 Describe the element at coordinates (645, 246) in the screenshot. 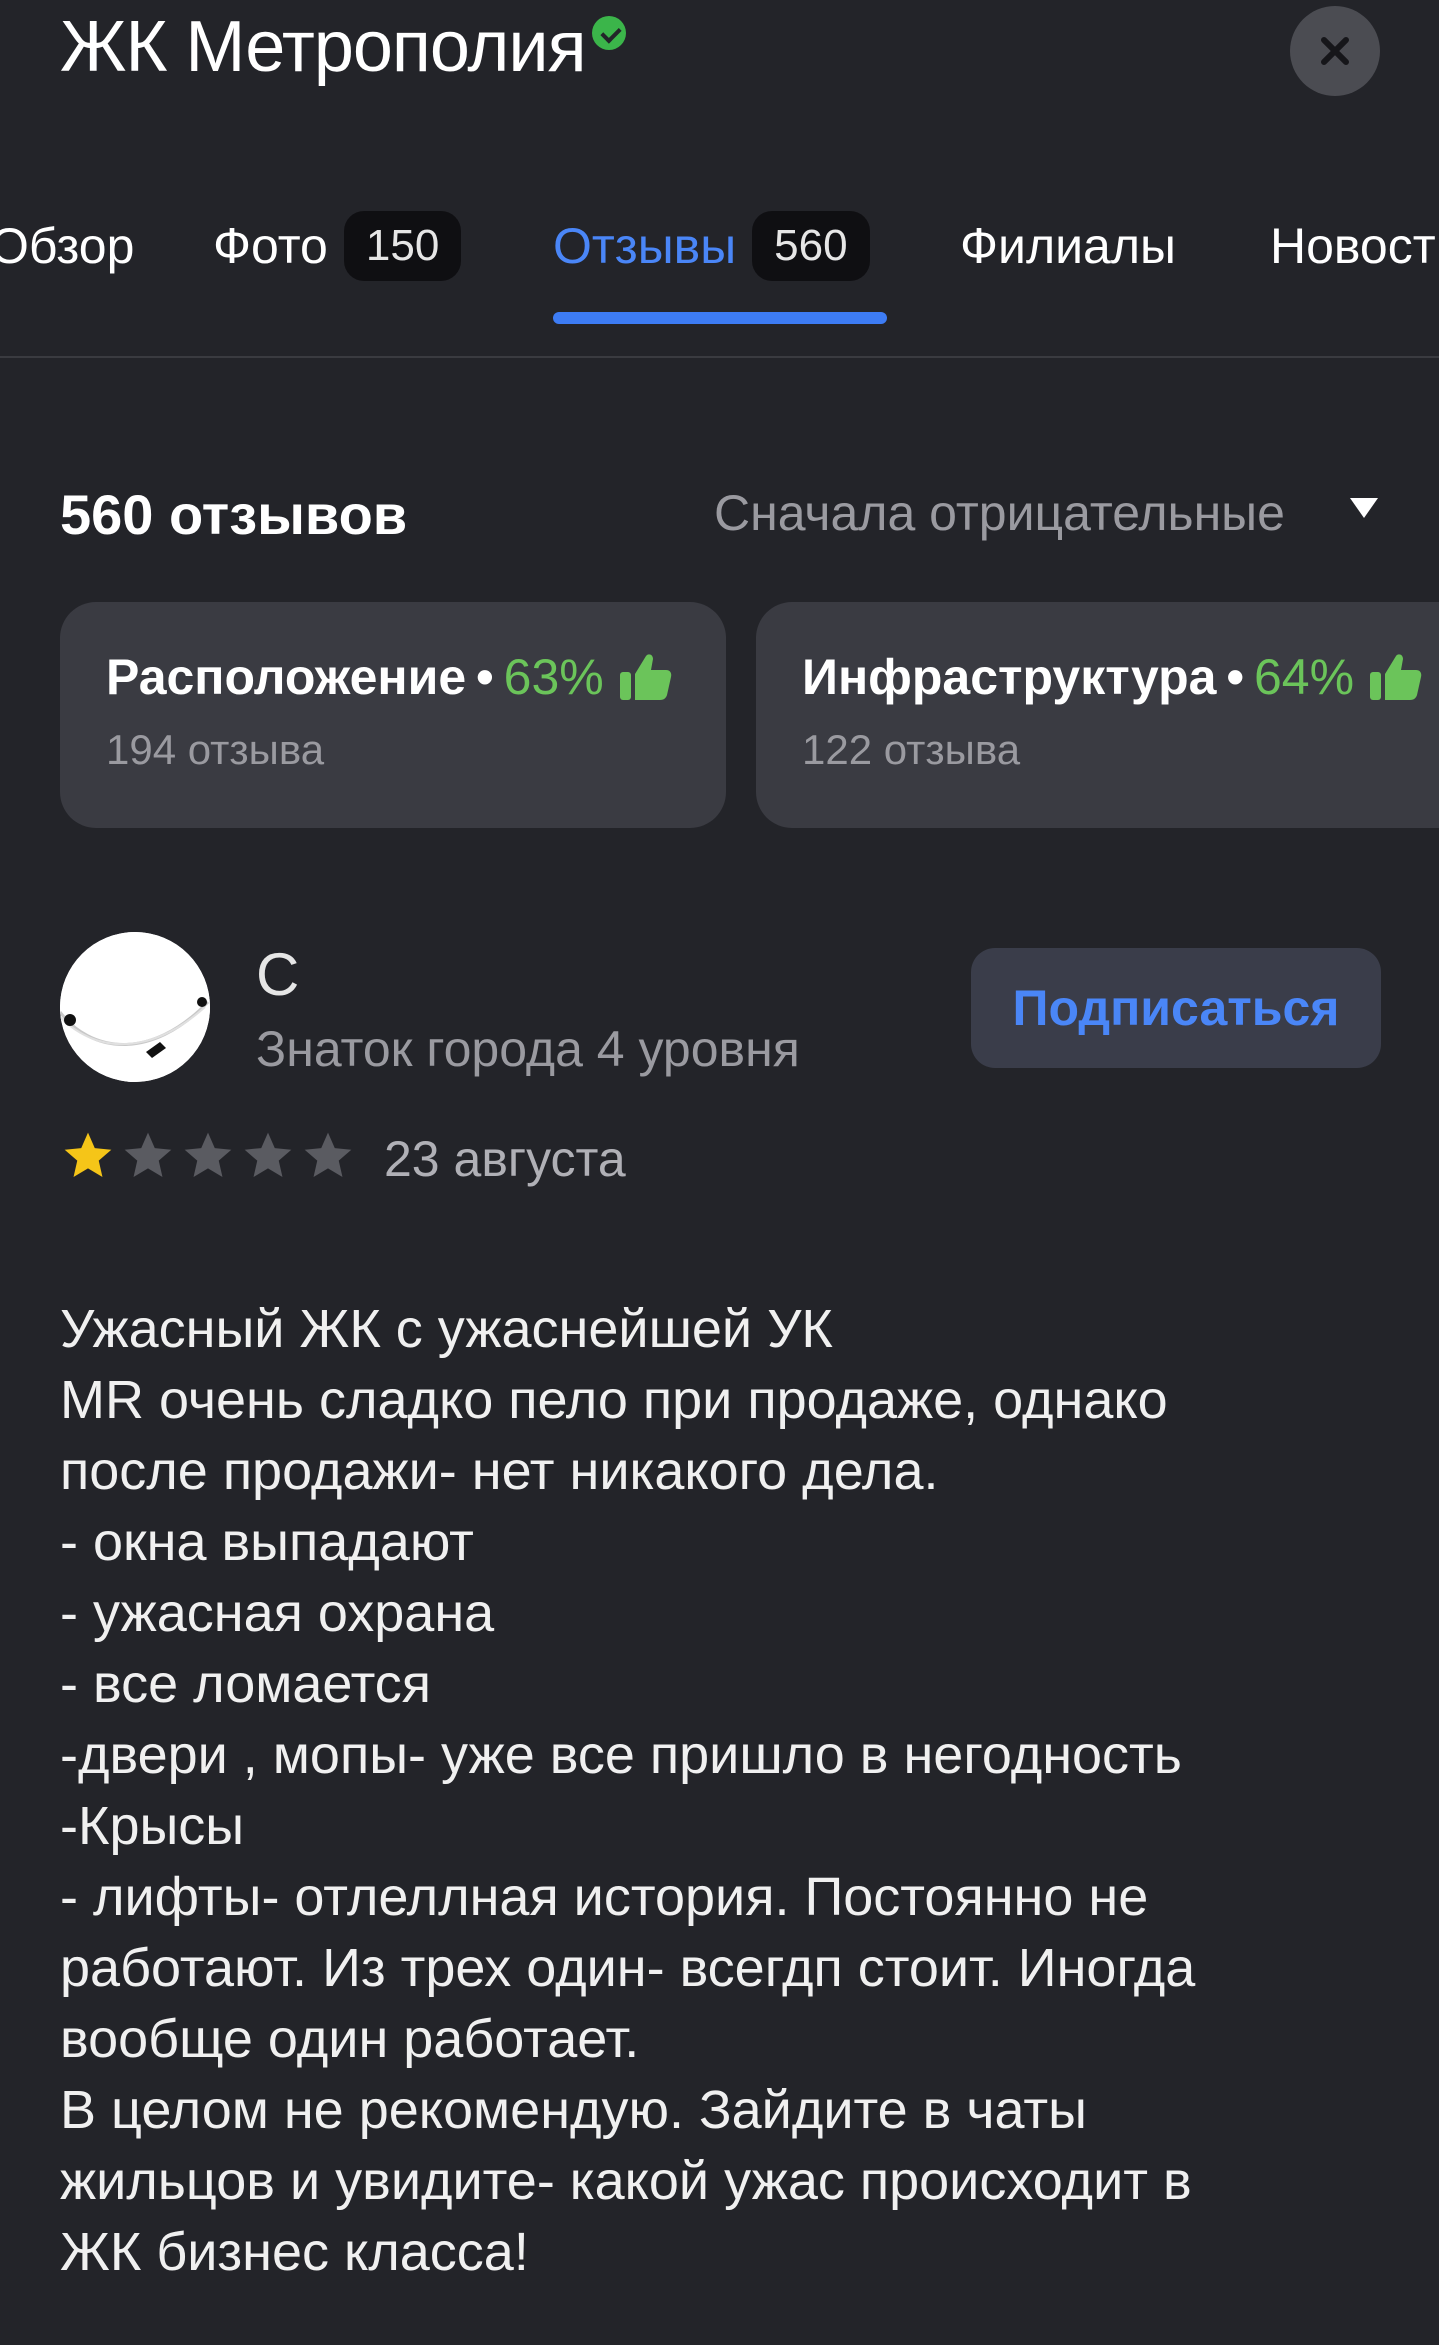

I see `tab-label: Отзывы` at that location.